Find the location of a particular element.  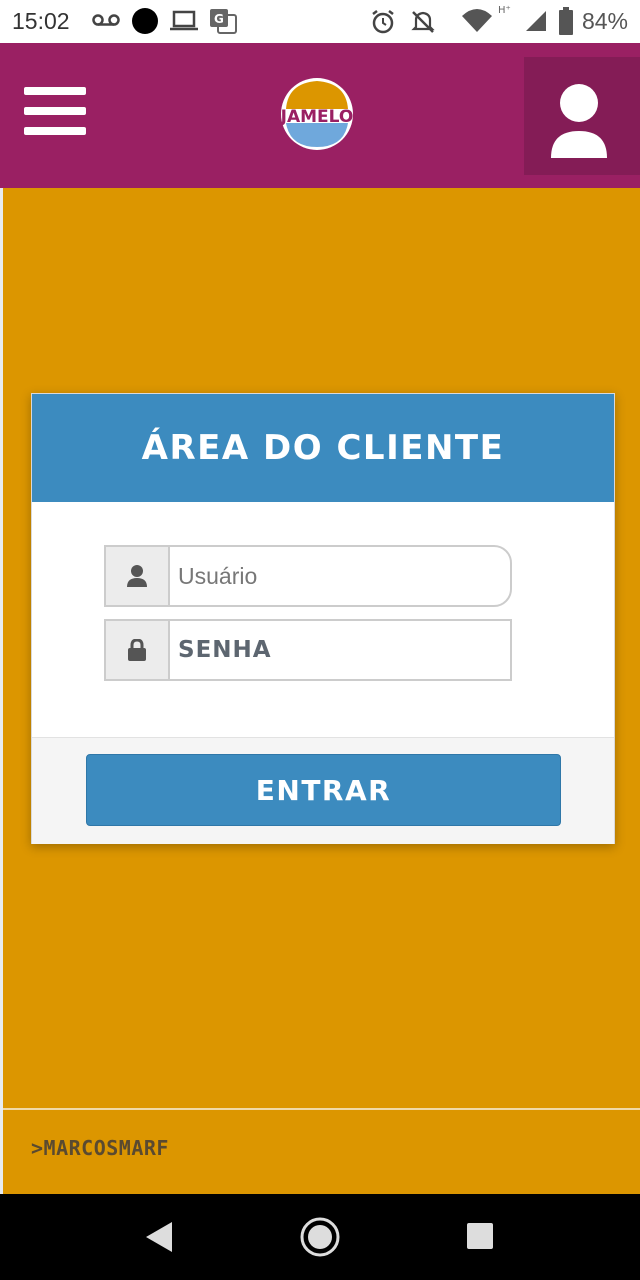

app-header: JAMELO is located at coordinates (320, 115).